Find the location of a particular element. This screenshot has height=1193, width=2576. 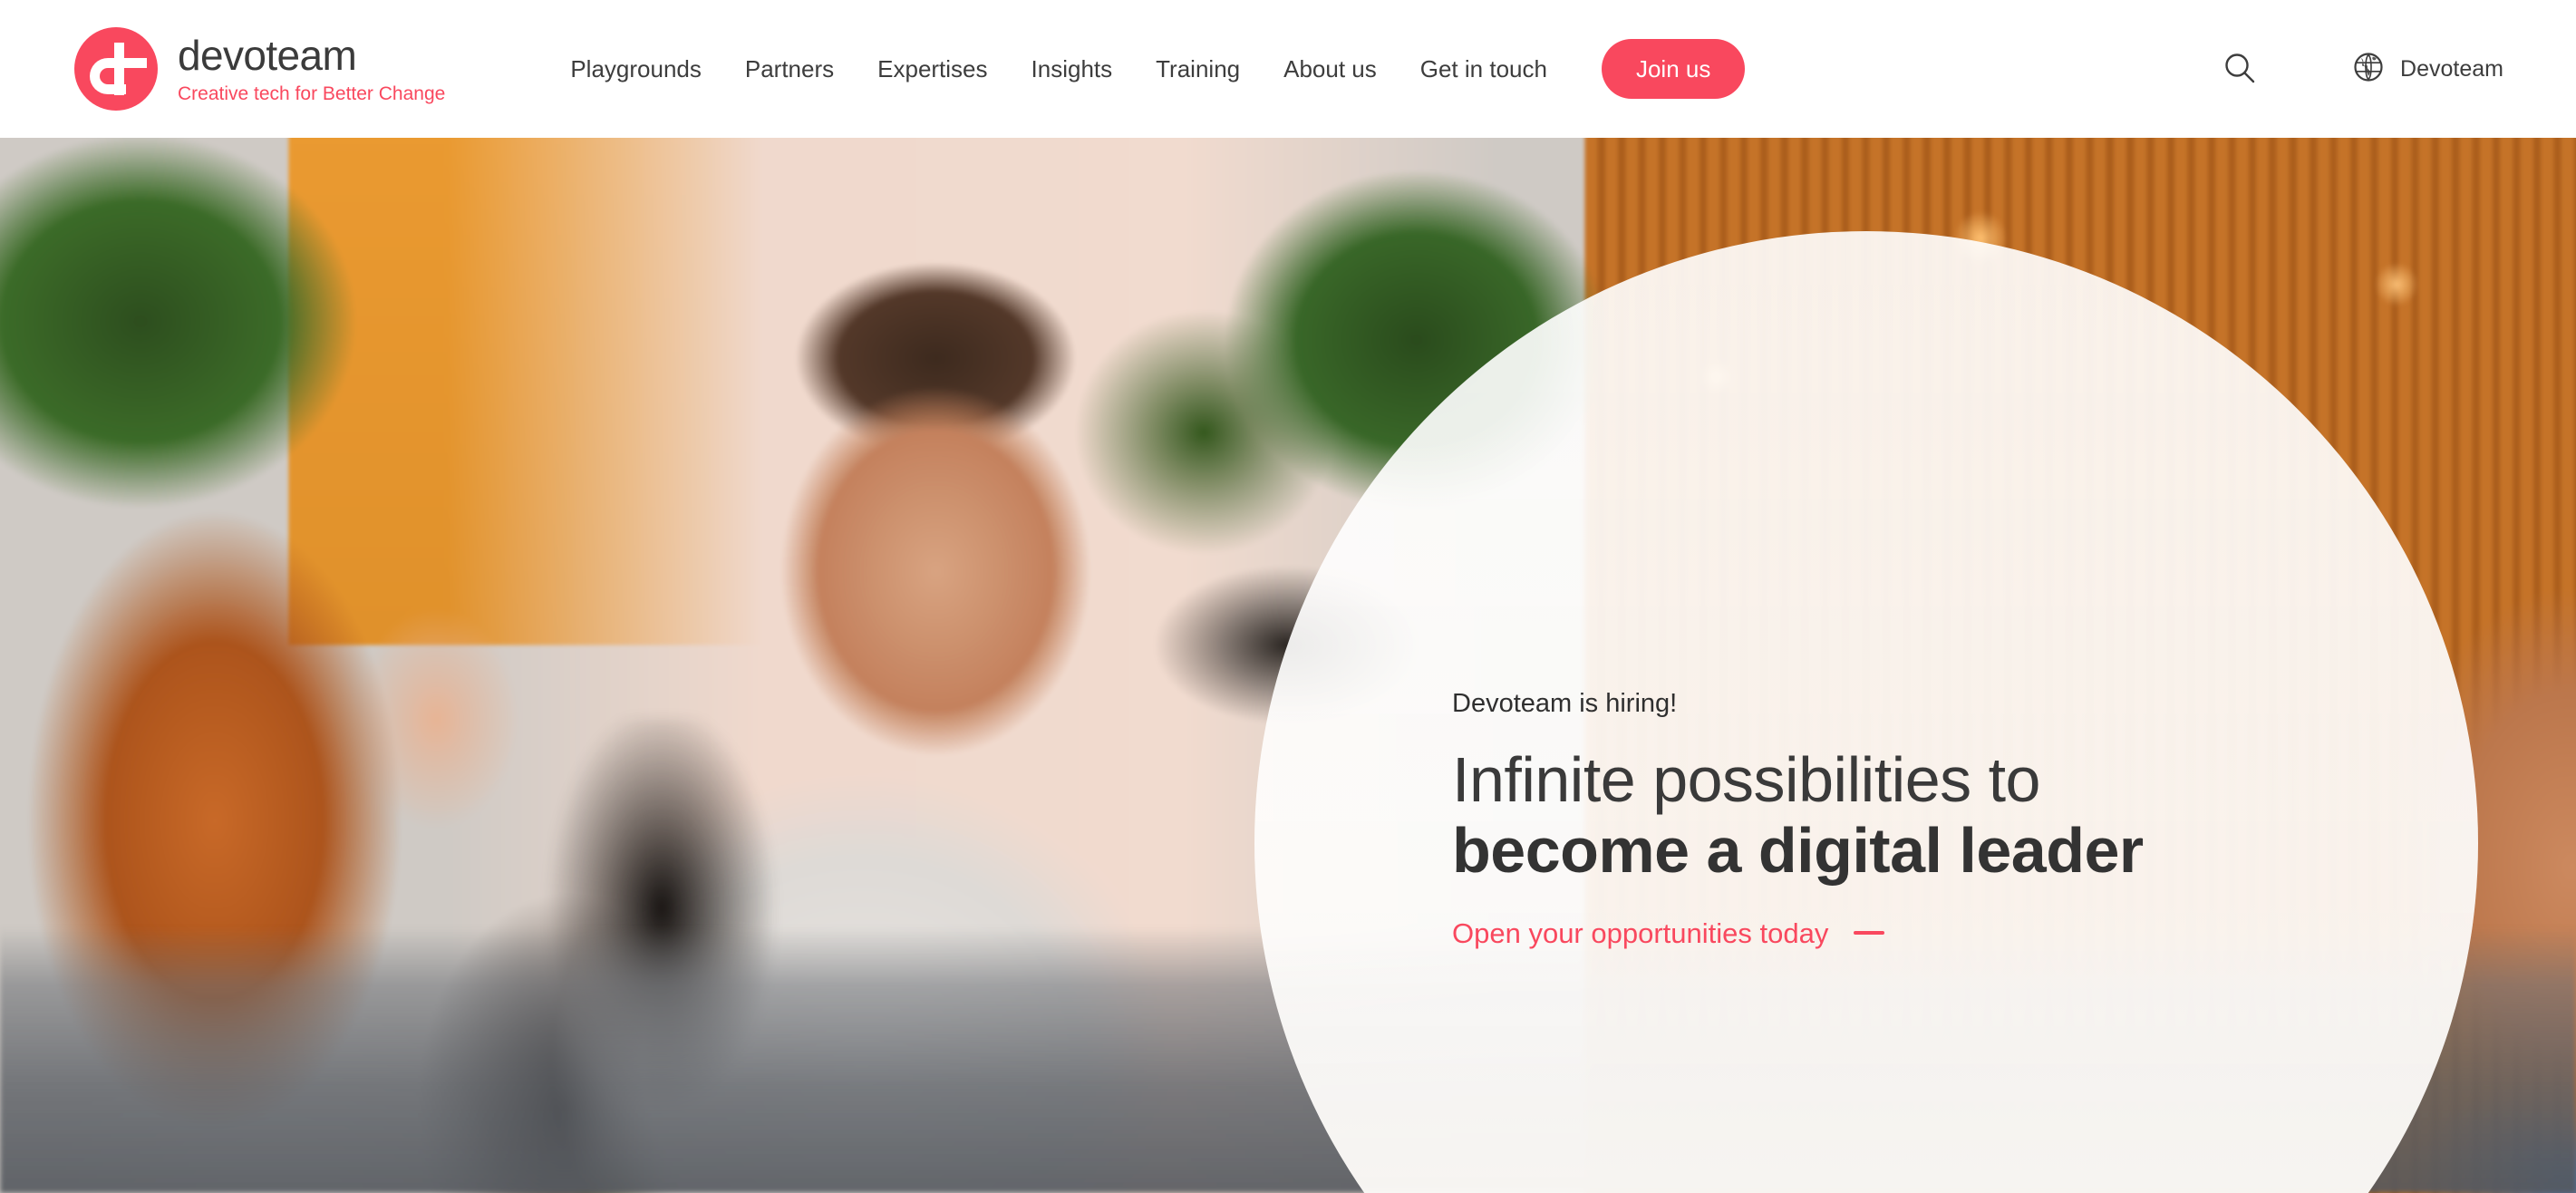

nav-item-expertises: Expertises is located at coordinates (932, 69).